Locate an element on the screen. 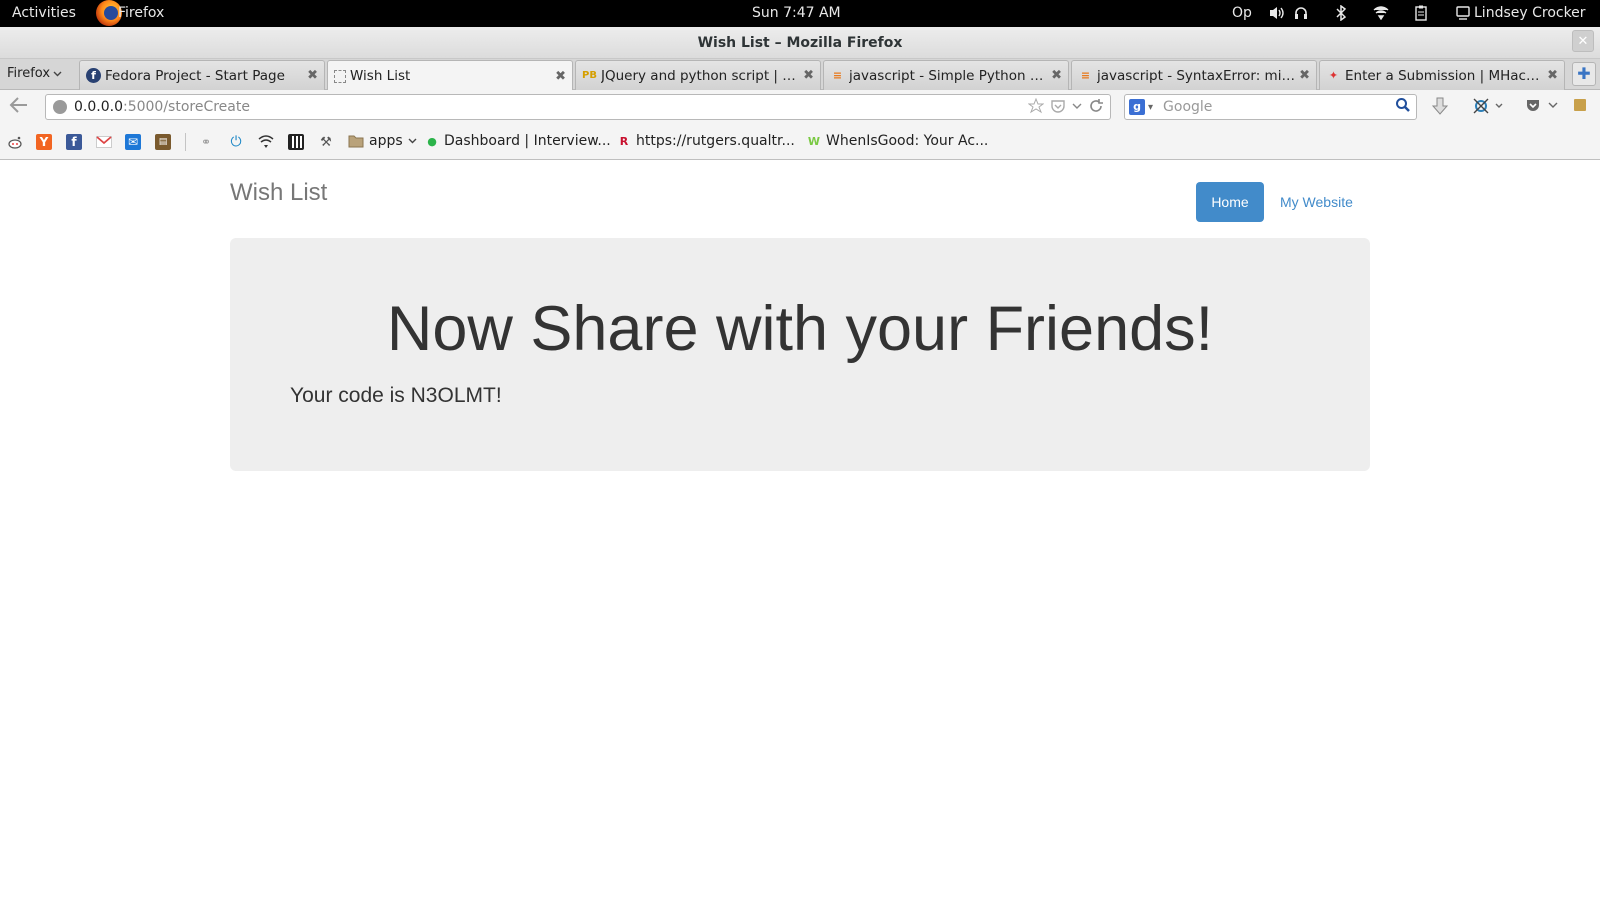 The image size is (1600, 900). fedora-icon: f is located at coordinates (93, 75).